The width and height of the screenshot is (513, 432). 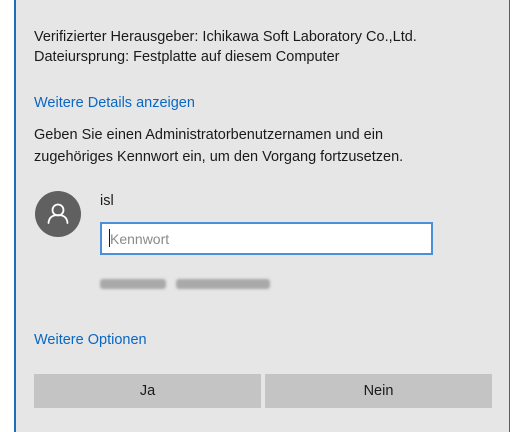 I want to click on avatar, so click(x=58, y=214).